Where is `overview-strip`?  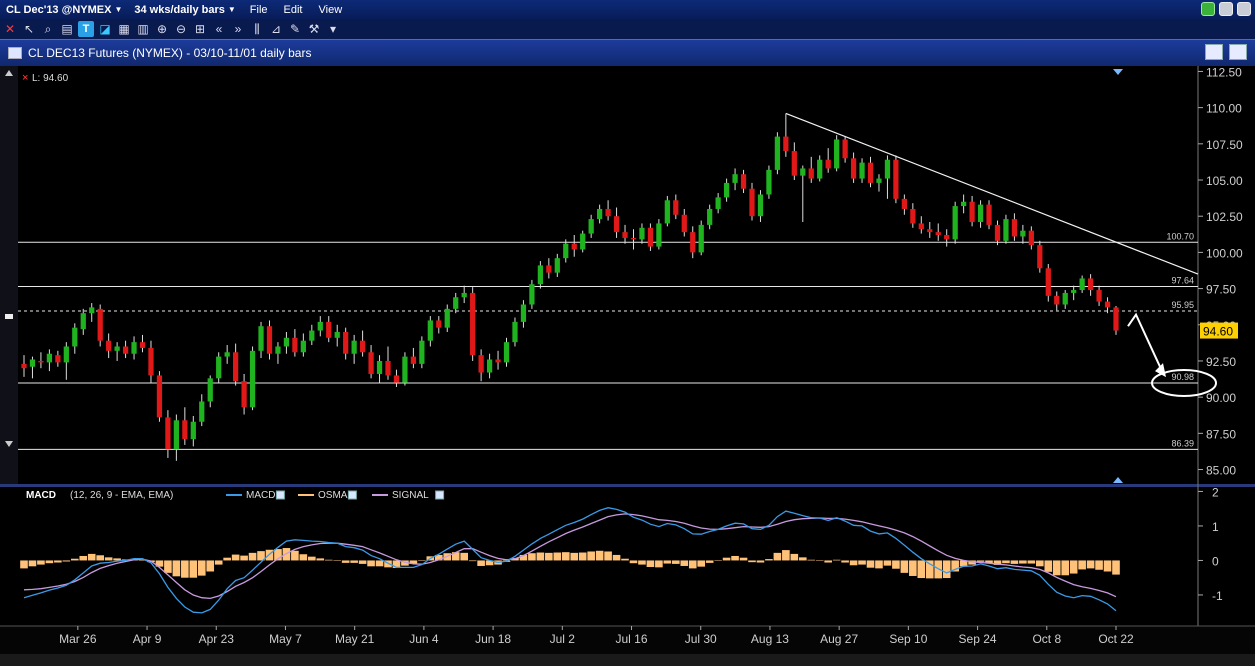 overview-strip is located at coordinates (627, 660).